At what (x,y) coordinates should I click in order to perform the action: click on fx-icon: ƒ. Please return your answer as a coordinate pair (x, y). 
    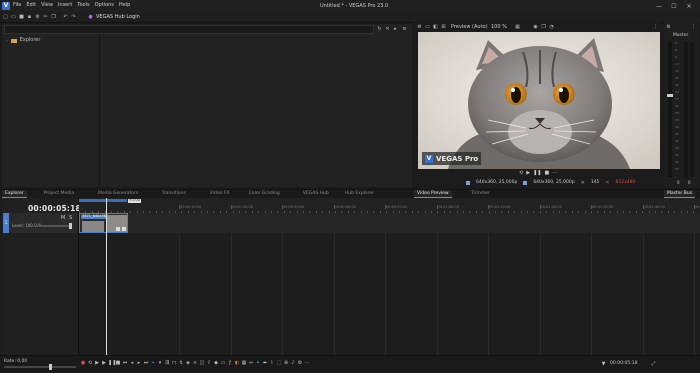
    Looking at the image, I should click on (230, 364).